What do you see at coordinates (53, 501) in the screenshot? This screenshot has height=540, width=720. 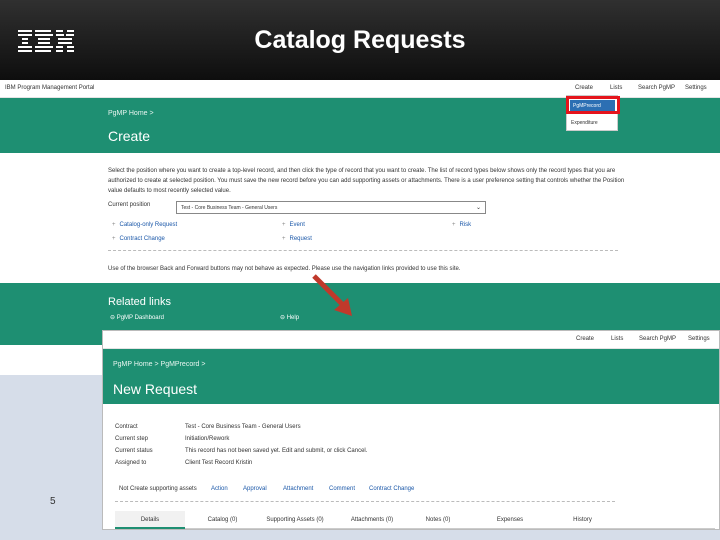 I see `slide-number: 5` at bounding box center [53, 501].